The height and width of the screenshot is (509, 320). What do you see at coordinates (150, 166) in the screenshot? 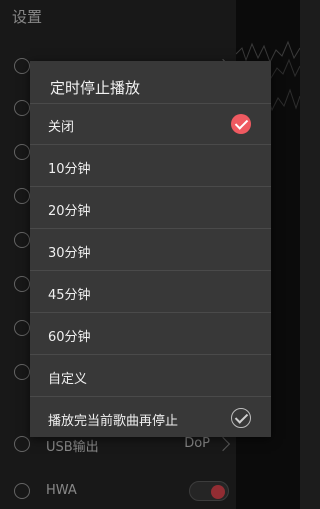
I see `option-10-min: 10分钟` at bounding box center [150, 166].